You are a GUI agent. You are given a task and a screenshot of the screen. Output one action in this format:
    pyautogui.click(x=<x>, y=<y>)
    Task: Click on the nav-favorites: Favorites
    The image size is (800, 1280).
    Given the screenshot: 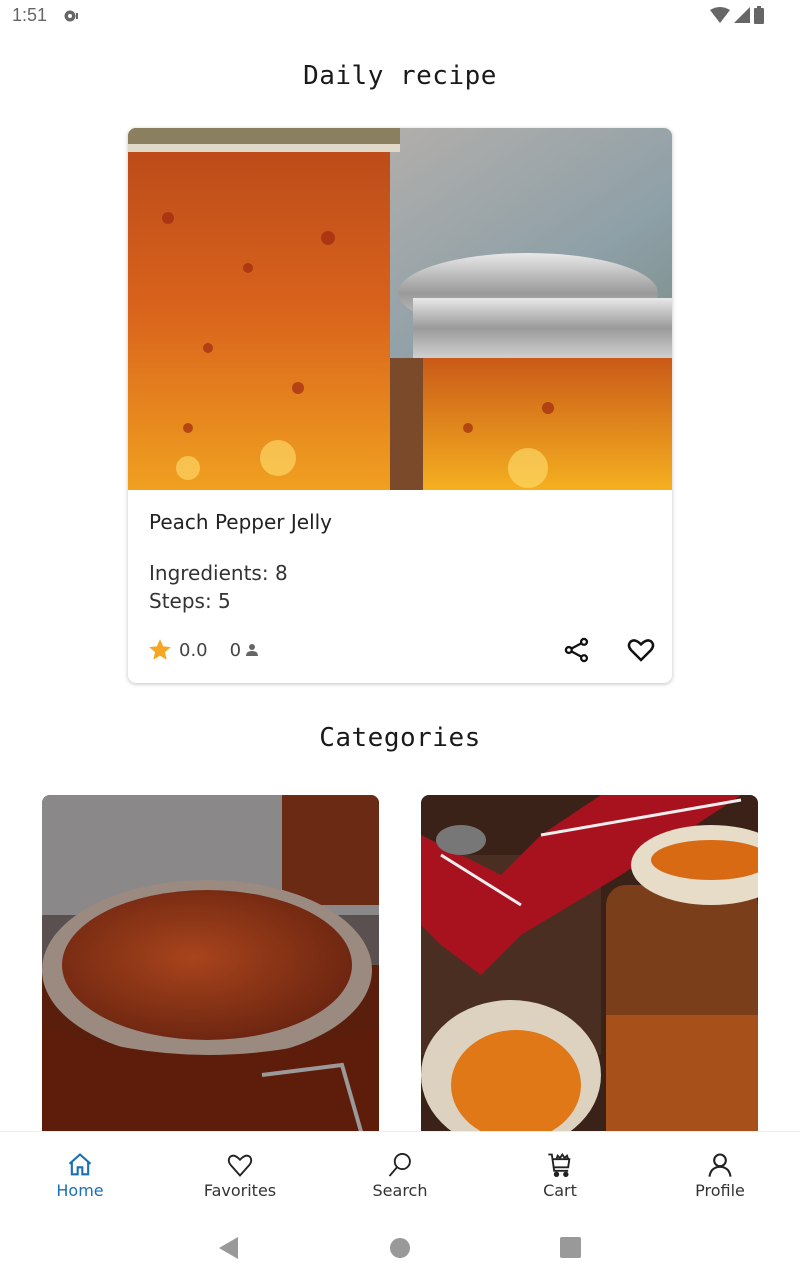 What is the action you would take?
    pyautogui.click(x=240, y=1174)
    